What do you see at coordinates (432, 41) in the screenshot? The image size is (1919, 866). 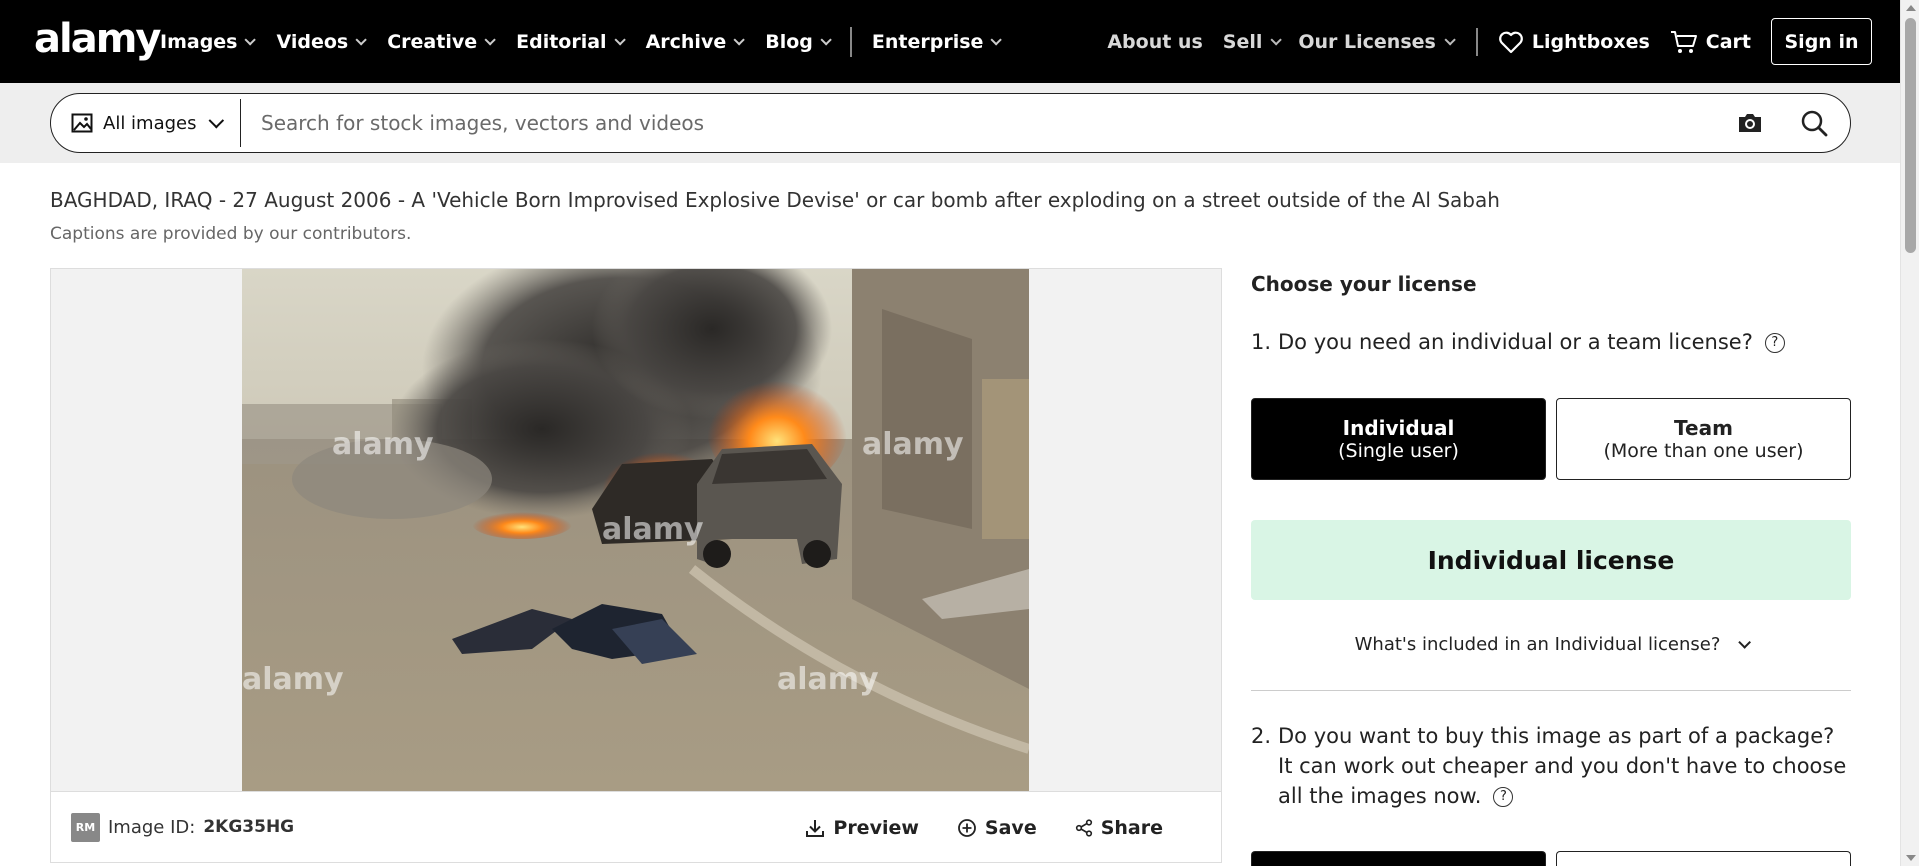 I see `nav-creative-label: Creative` at bounding box center [432, 41].